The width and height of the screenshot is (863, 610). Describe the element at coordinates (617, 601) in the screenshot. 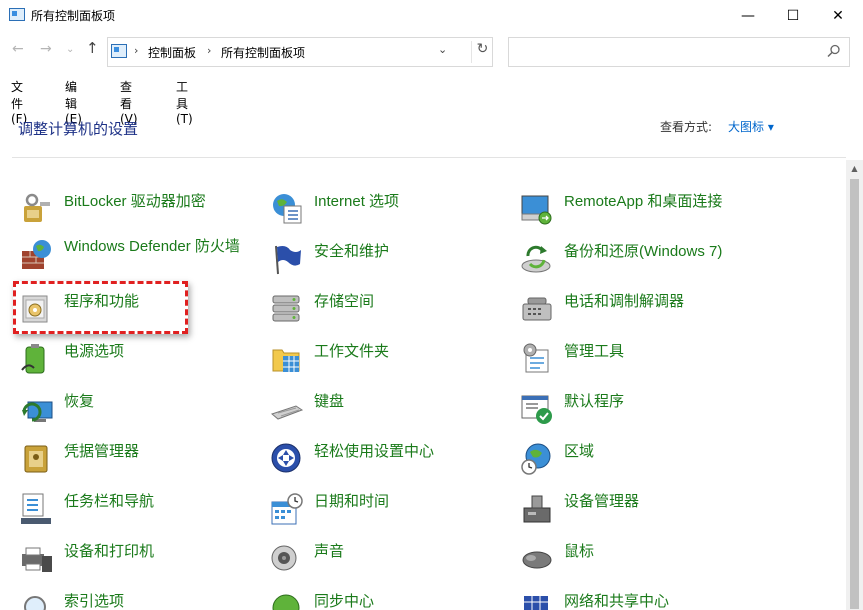

I see `item-label: 网络和共享中心` at that location.